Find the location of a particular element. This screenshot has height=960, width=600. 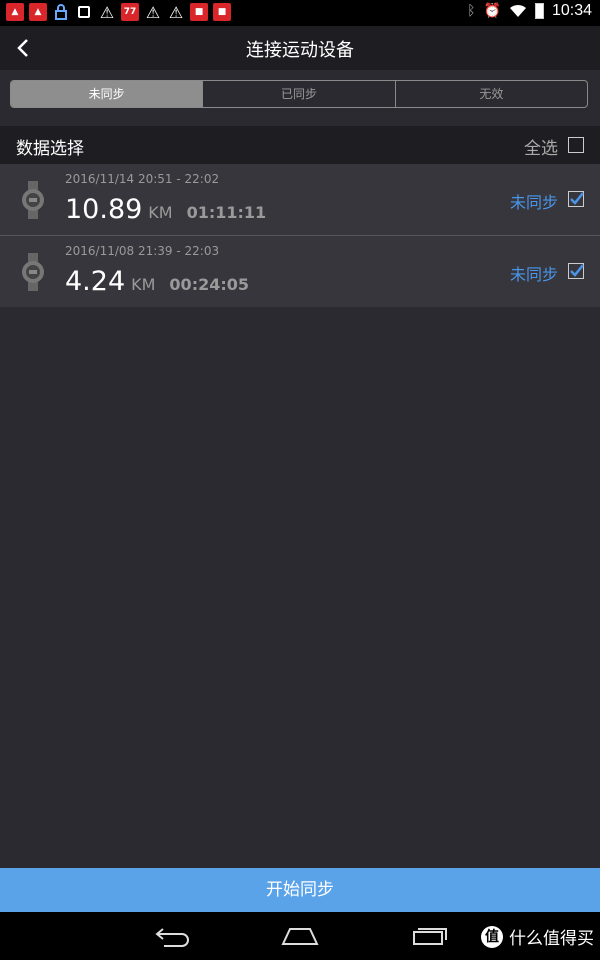

start-sync-button: 开始同步 is located at coordinates (300, 890).